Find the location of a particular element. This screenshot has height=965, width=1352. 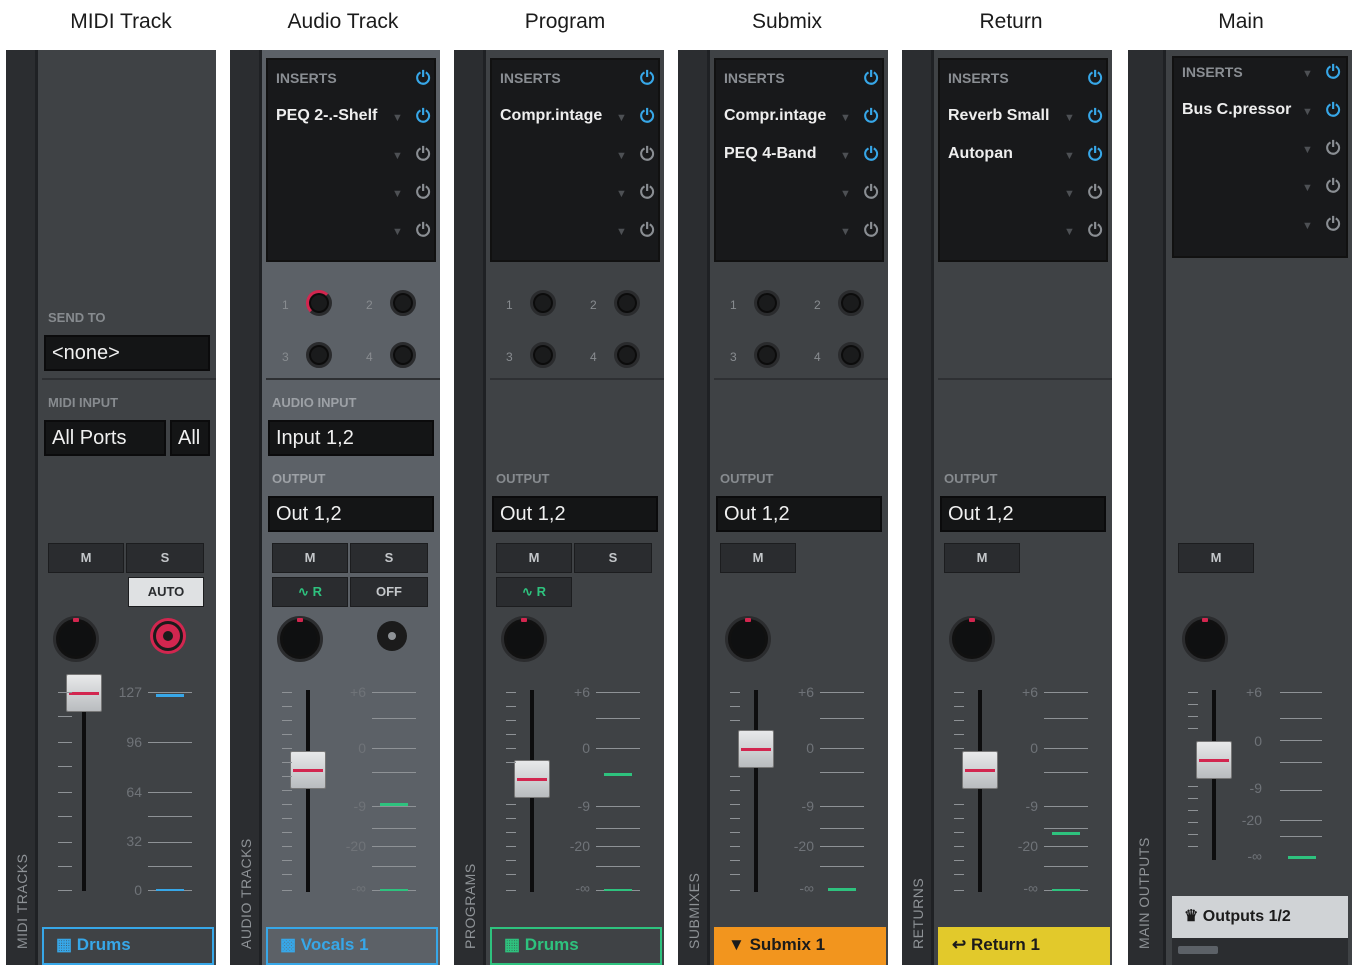

midi-input-channel-field: All is located at coordinates (190, 438).